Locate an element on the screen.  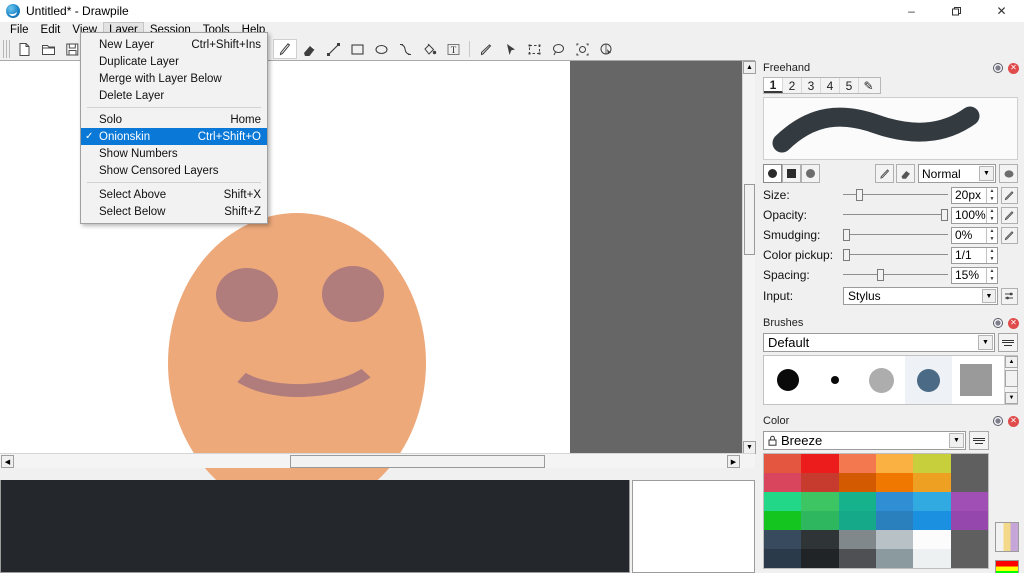
color-pickup-slider is located at coordinates (895, 255).